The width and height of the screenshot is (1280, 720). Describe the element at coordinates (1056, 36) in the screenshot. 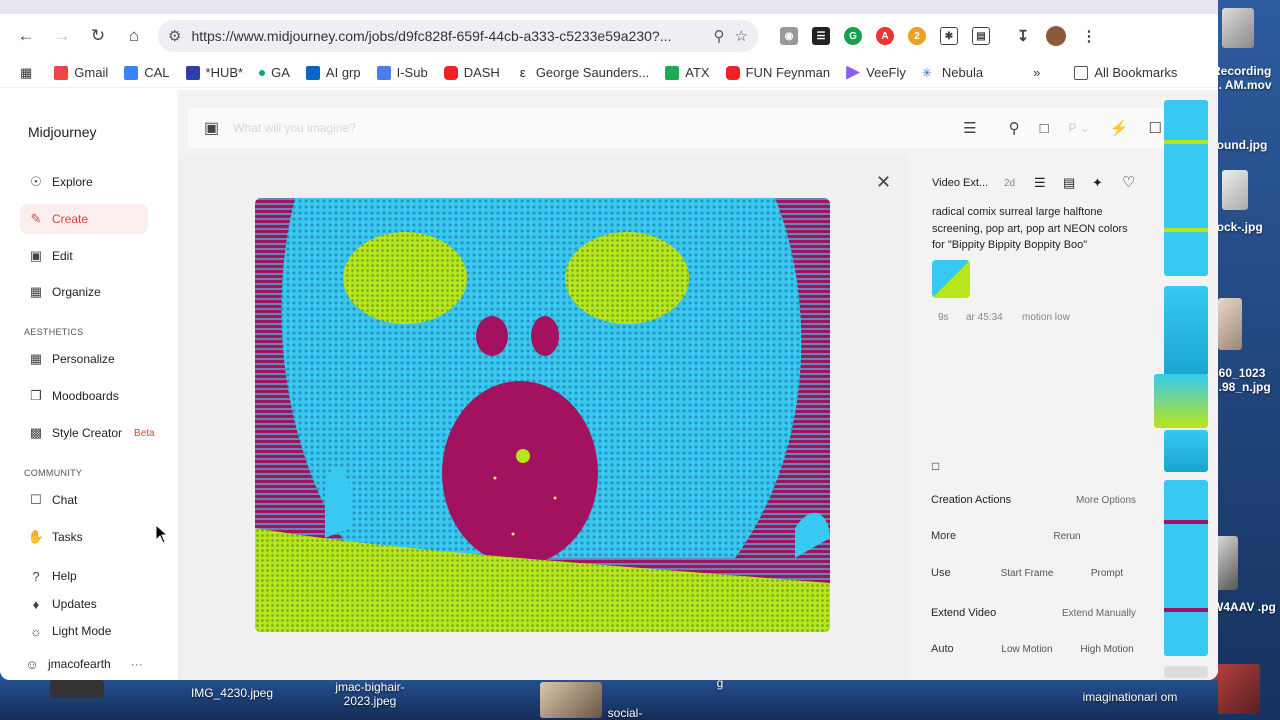

I see `profile-avatar` at that location.